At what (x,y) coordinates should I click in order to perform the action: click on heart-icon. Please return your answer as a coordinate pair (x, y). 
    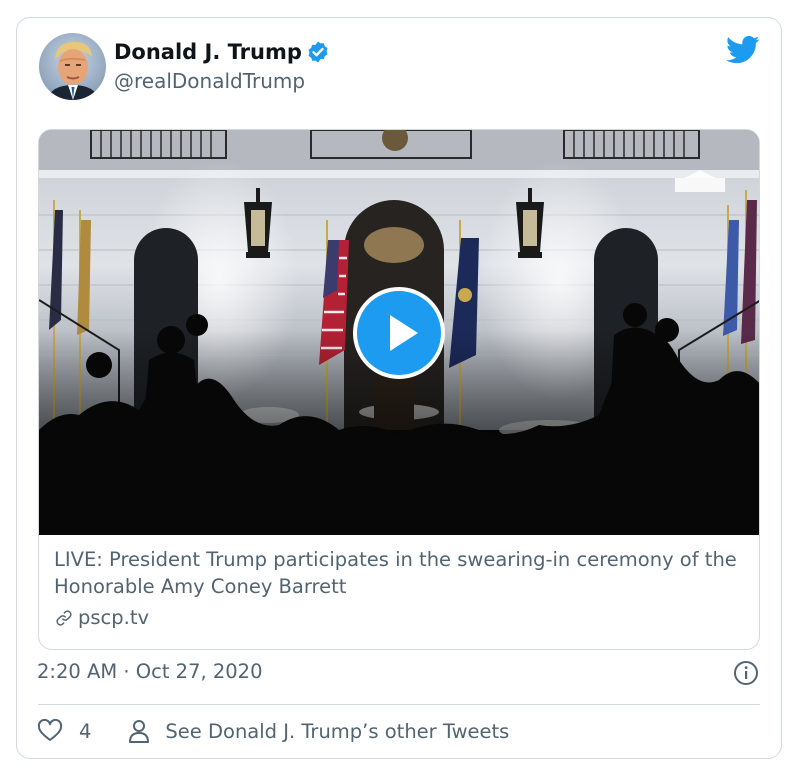
    Looking at the image, I should click on (50, 729).